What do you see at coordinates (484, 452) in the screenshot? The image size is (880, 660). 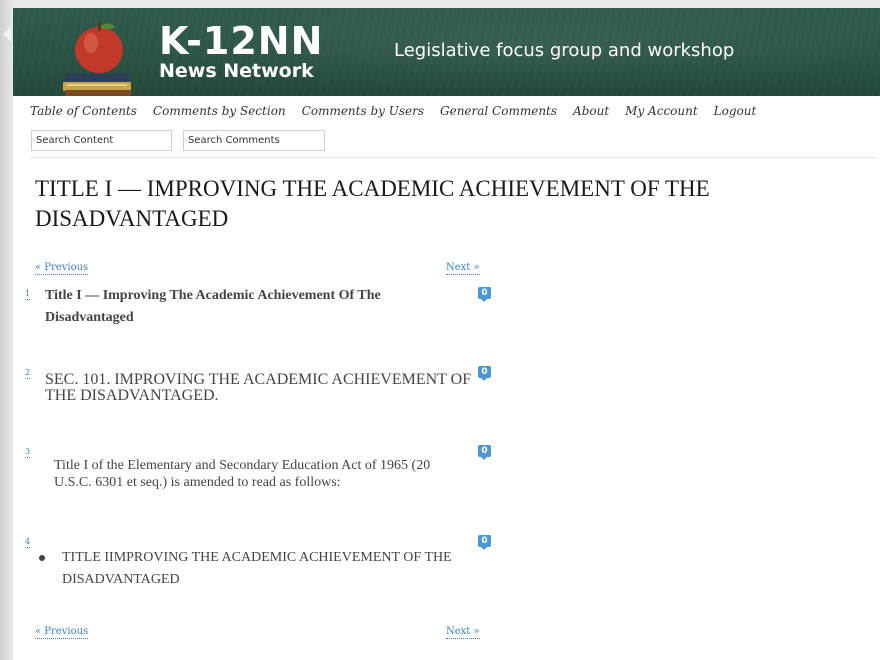 I see `comment-count-badge-3: 0` at bounding box center [484, 452].